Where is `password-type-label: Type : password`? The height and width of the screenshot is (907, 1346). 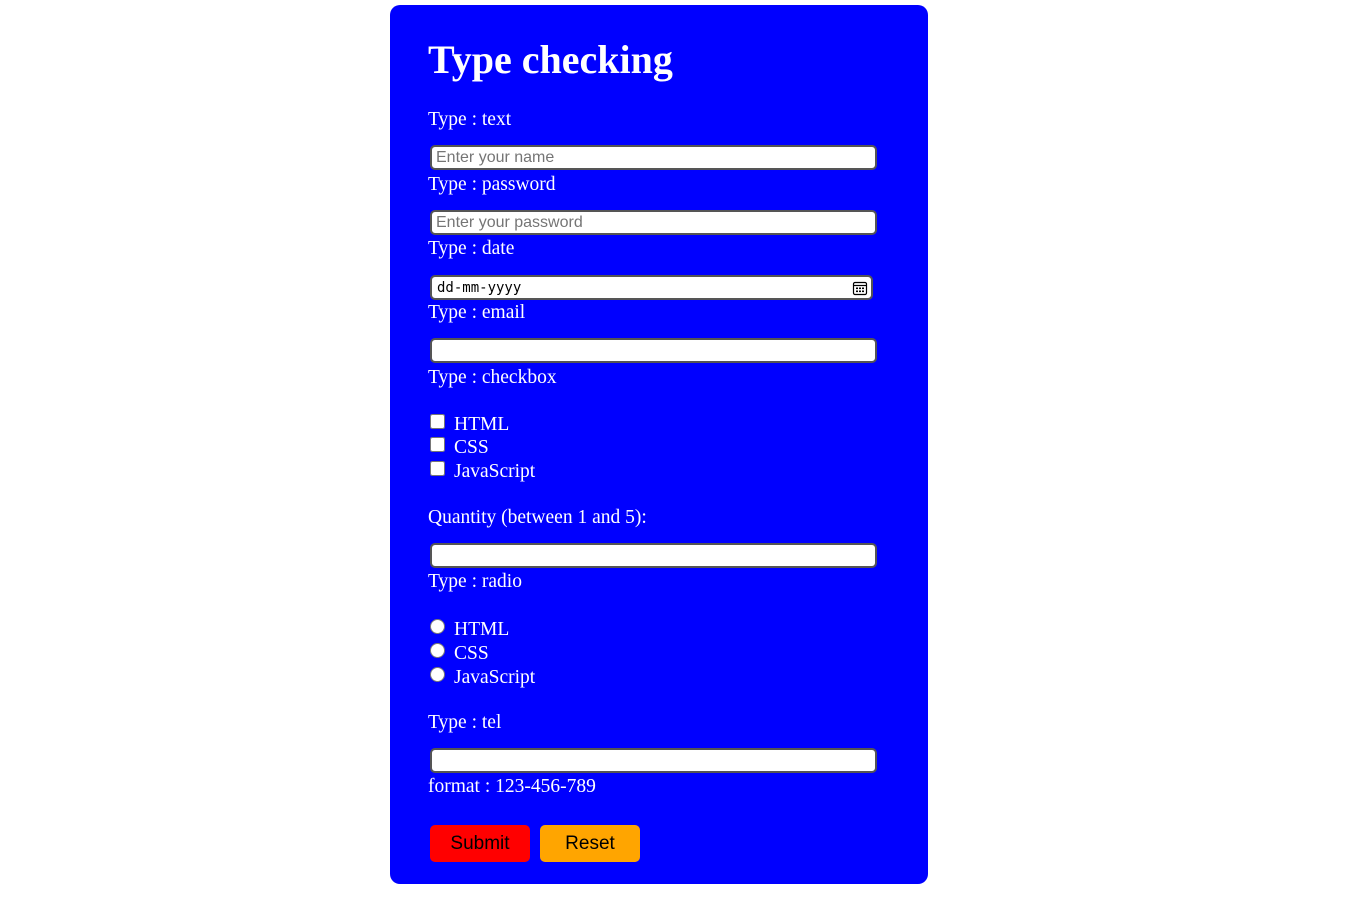 password-type-label: Type : password is located at coordinates (492, 184).